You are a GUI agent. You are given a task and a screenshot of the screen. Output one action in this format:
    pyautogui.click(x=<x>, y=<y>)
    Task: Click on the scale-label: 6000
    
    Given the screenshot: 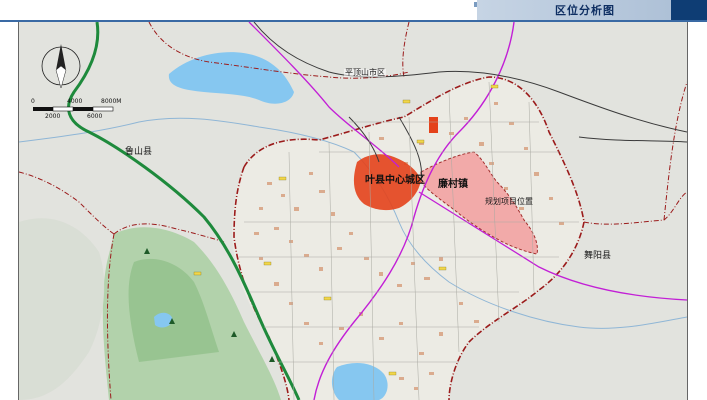 What is the action you would take?
    pyautogui.click(x=95, y=116)
    